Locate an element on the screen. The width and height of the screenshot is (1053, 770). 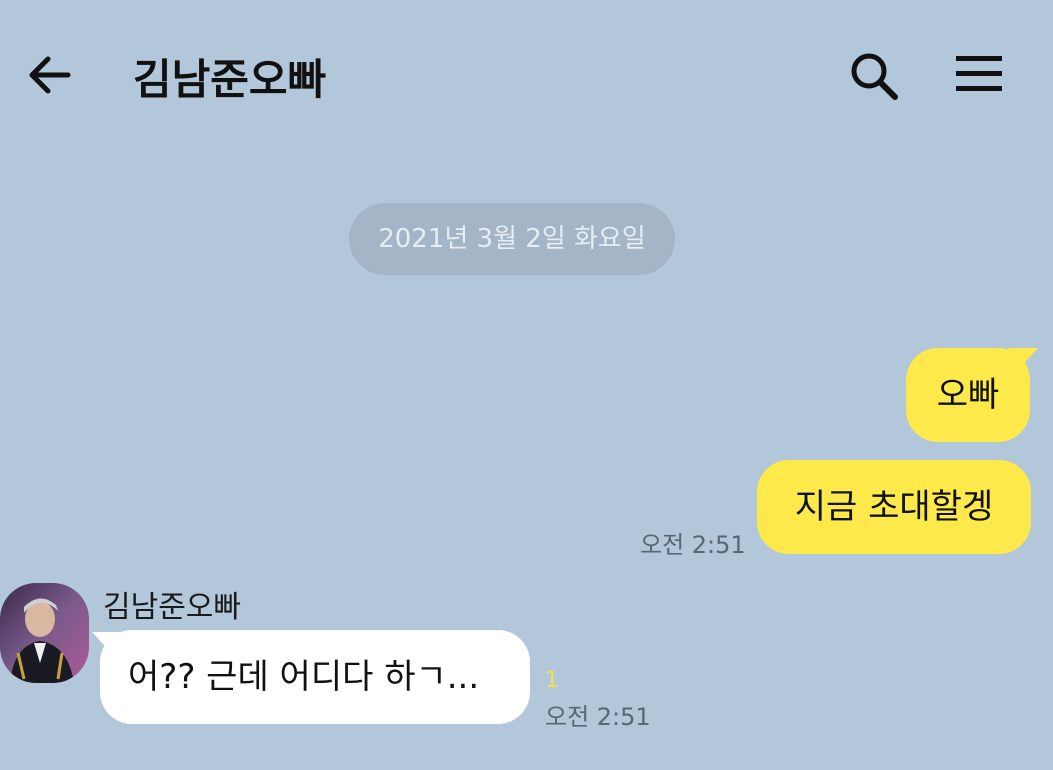
sender-name: 김남준오빠 is located at coordinates (172, 607).